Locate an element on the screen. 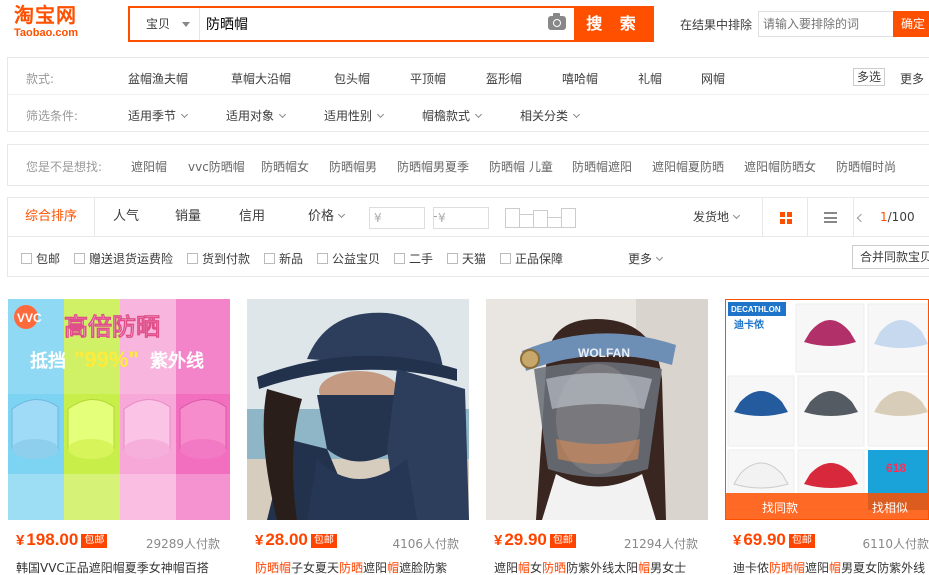 The width and height of the screenshot is (929, 575). prev-page-button is located at coordinates (861, 217).